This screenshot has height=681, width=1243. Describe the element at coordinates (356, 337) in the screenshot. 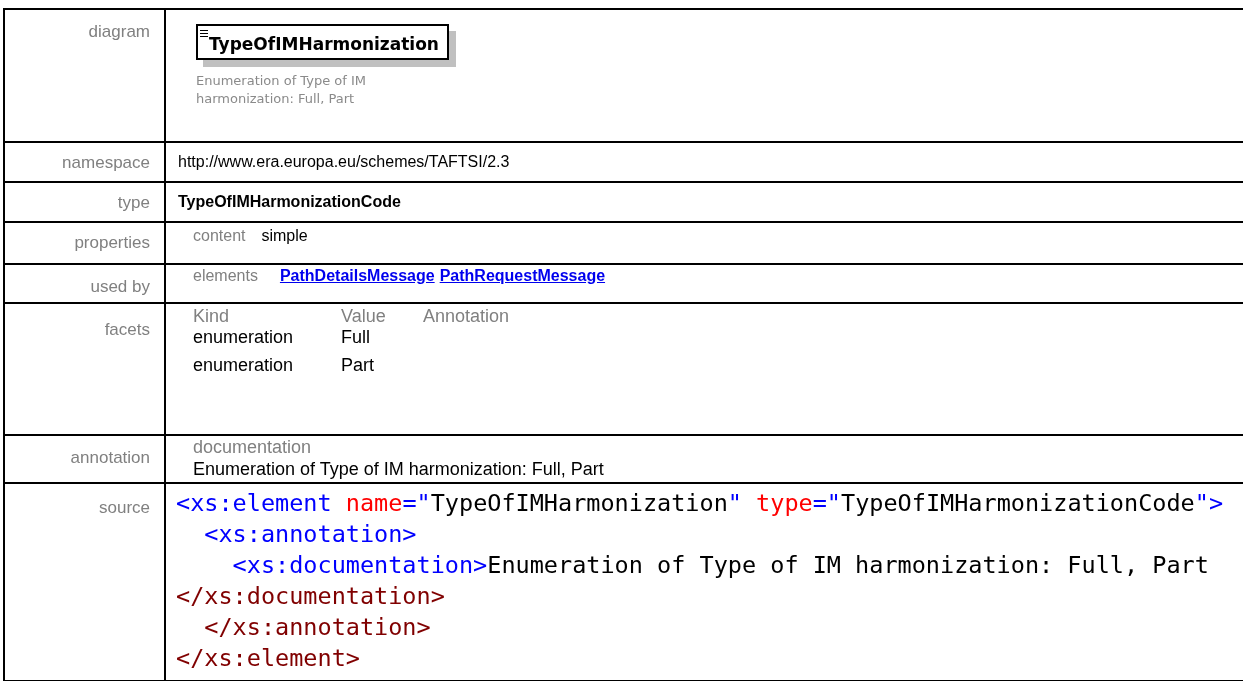

I see `facet-value: Full` at that location.